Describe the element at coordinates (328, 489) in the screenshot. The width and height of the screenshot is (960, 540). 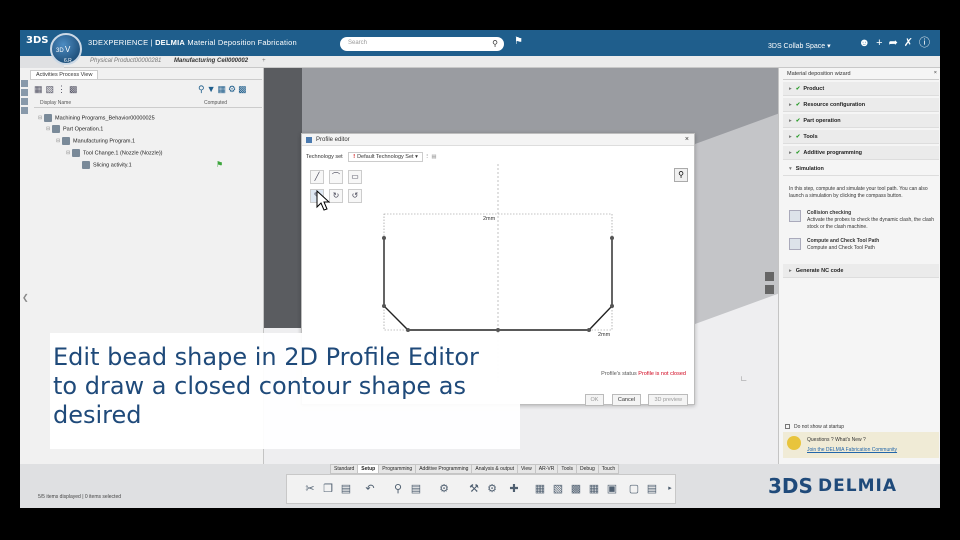
I see `copy-icon: ❐` at that location.